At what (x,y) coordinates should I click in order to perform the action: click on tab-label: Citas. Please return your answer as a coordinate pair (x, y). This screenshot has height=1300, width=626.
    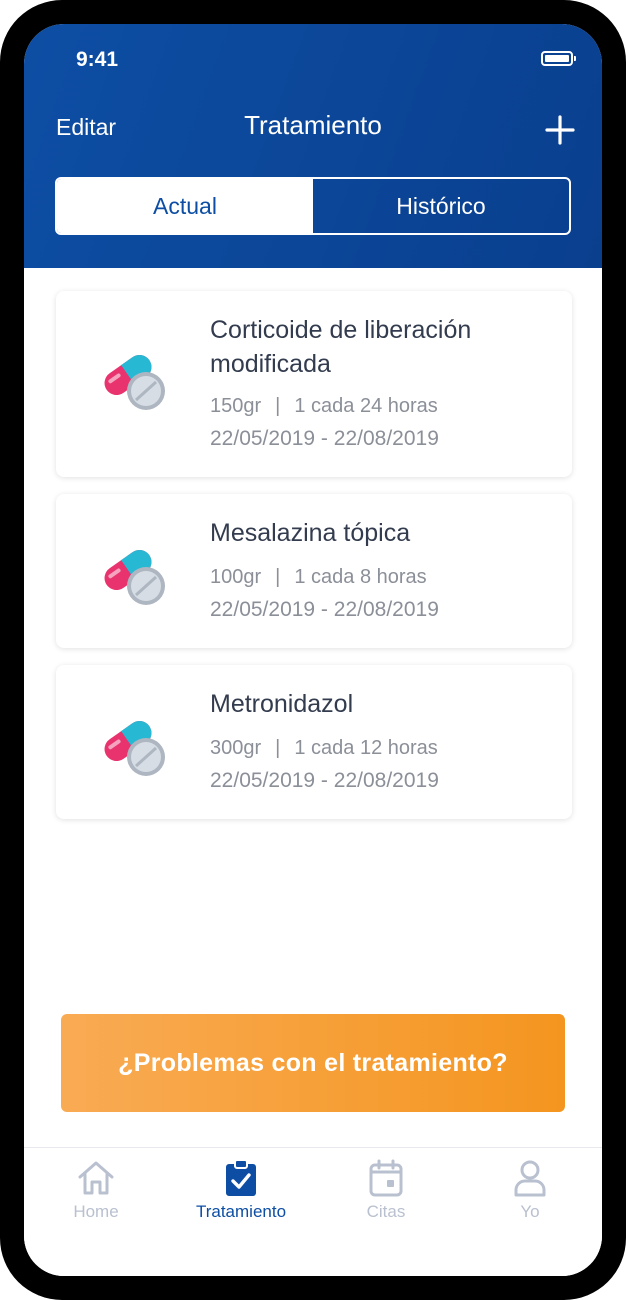
    Looking at the image, I should click on (386, 1211).